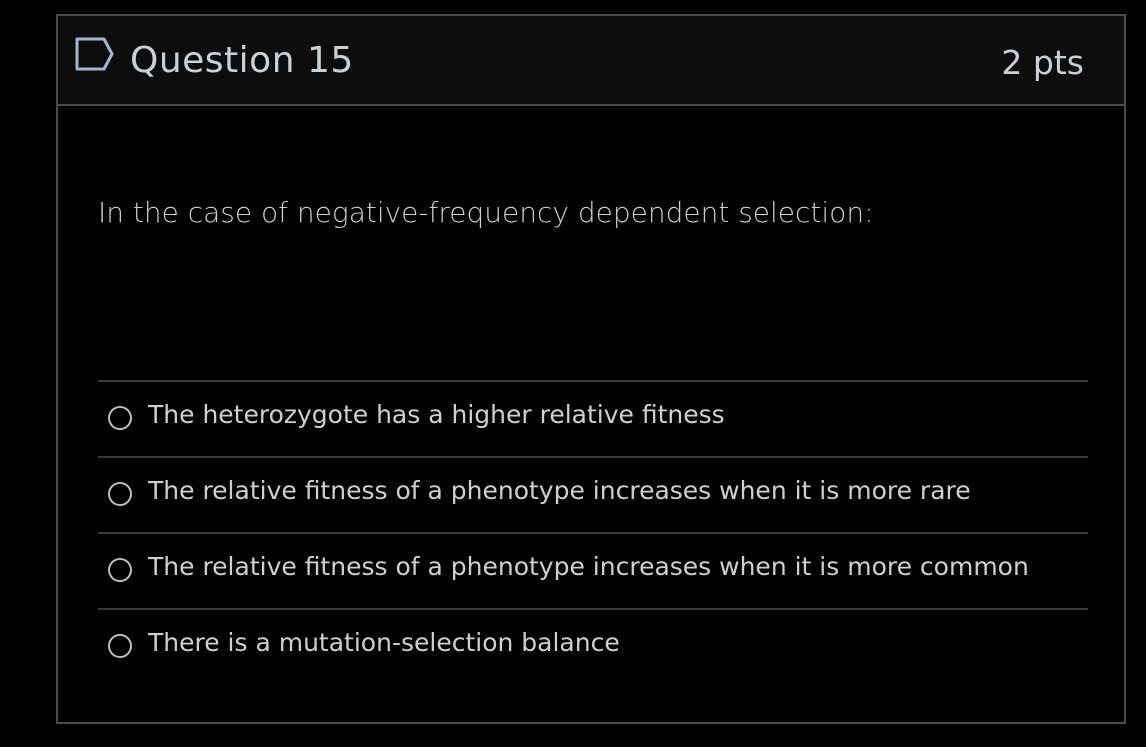 The width and height of the screenshot is (1146, 747). I want to click on flag-question-icon, so click(95, 54).